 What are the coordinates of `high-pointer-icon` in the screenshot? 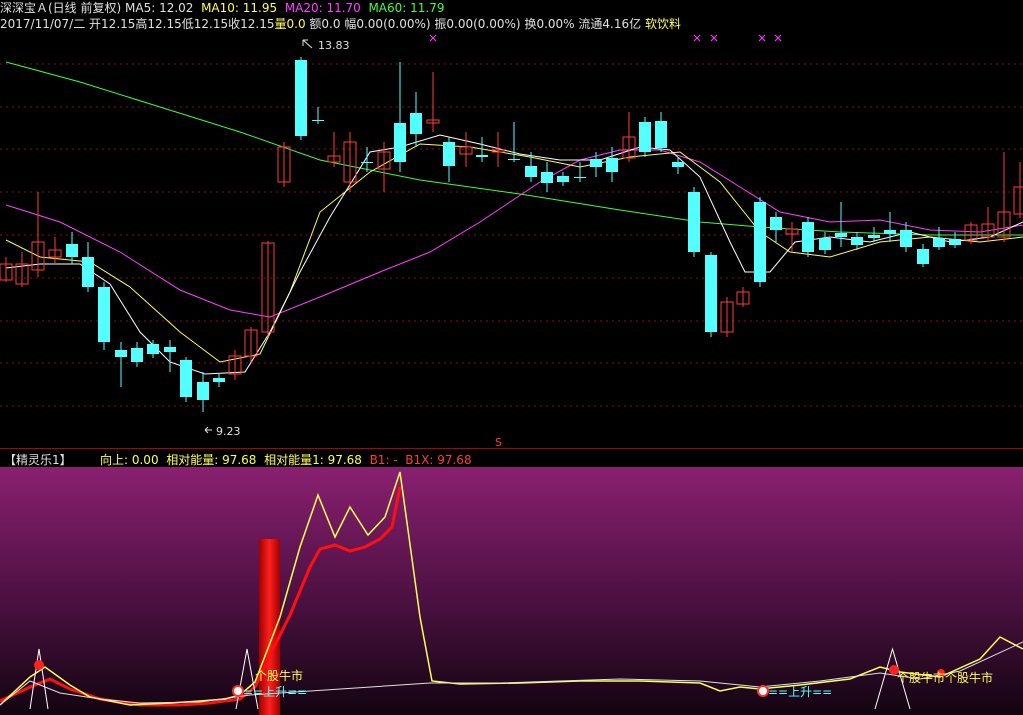 It's located at (307, 44).